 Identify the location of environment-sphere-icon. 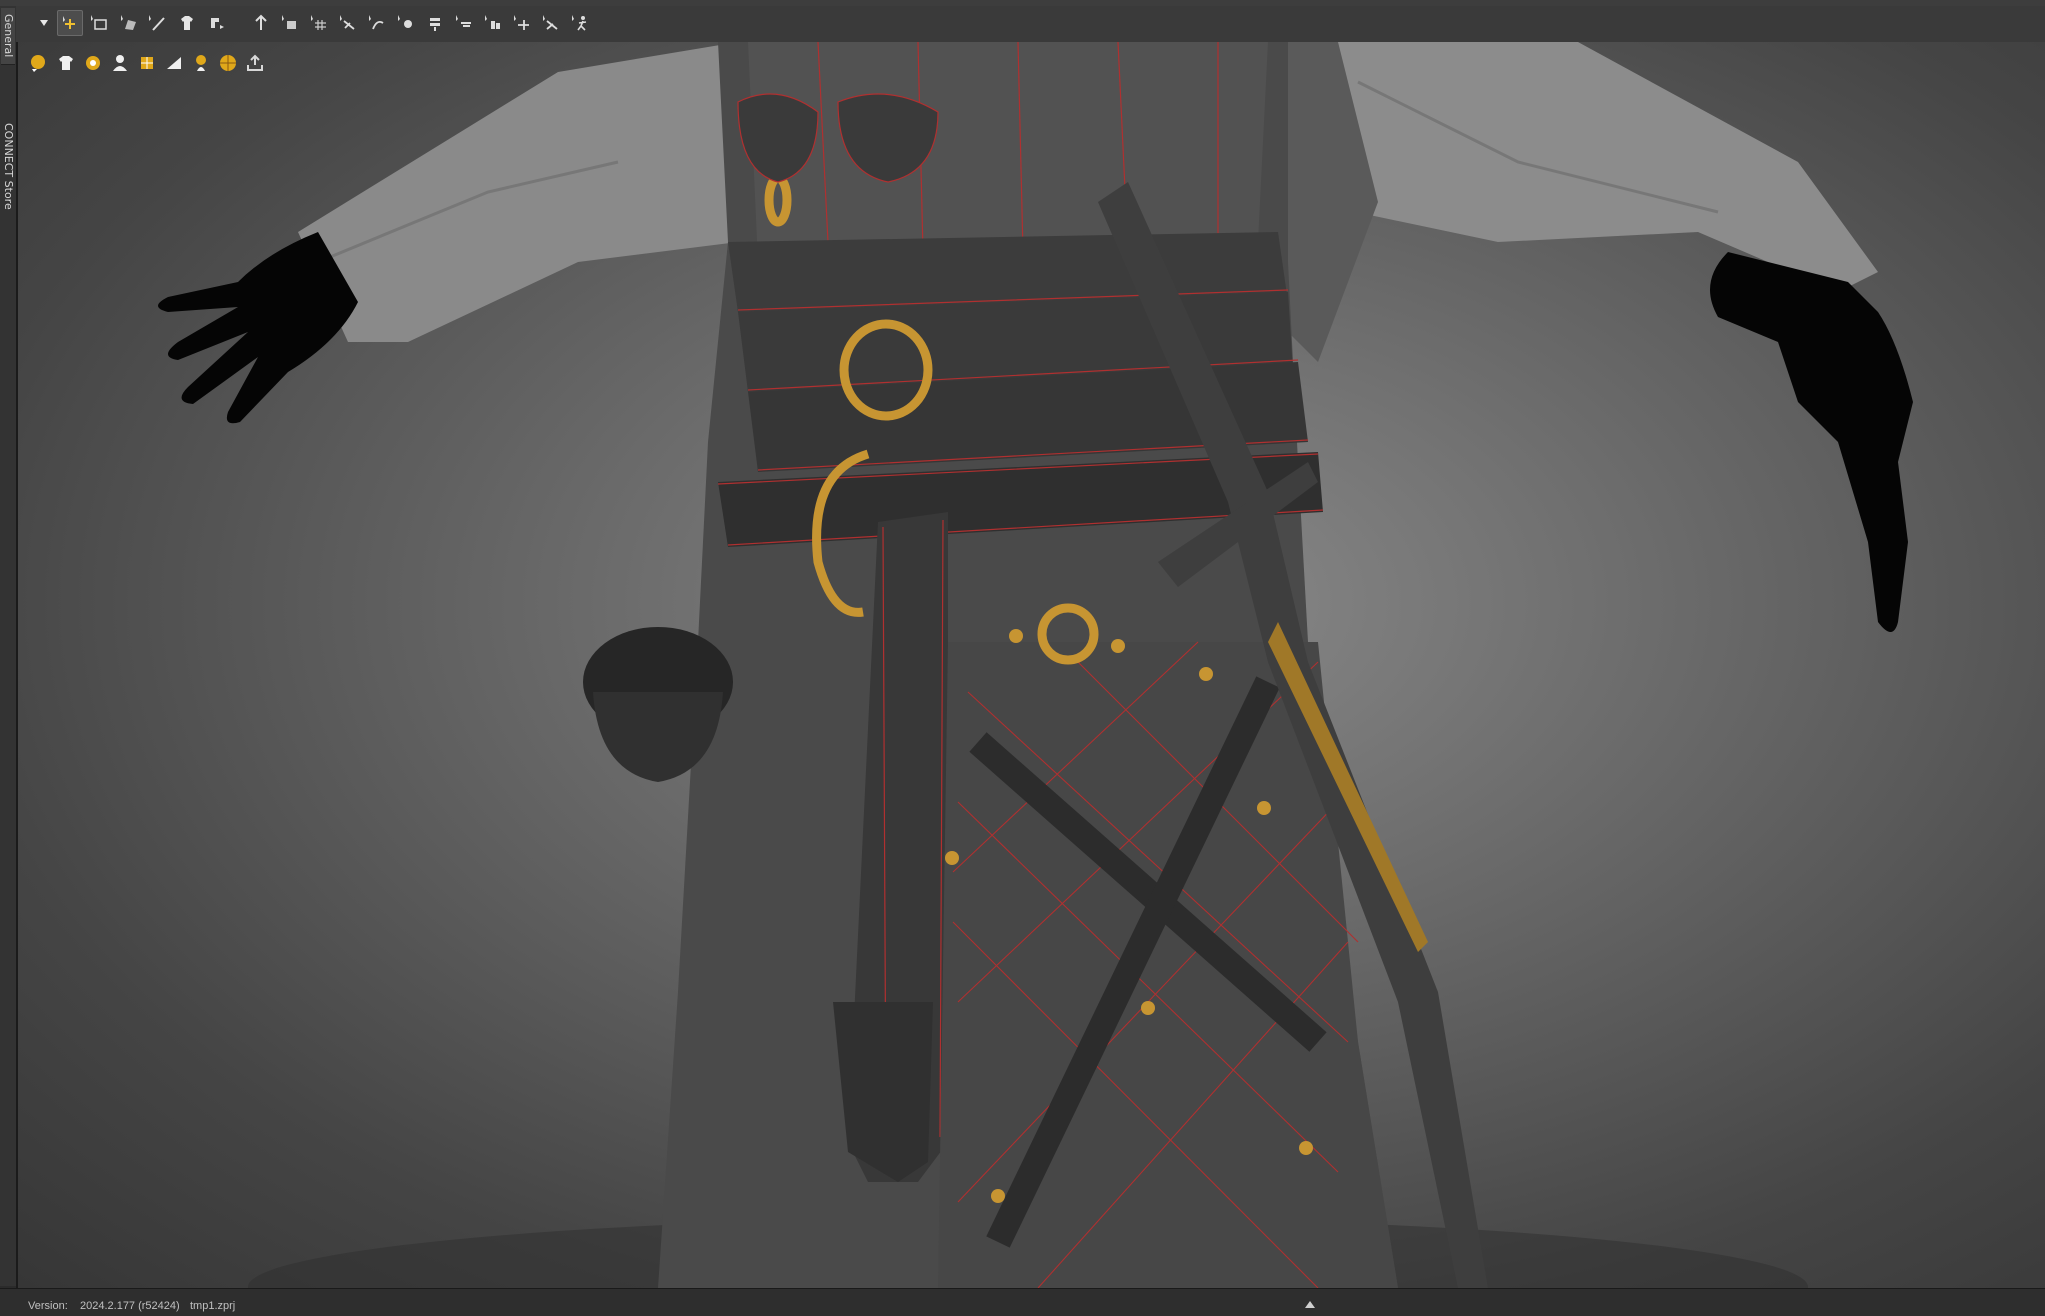
(228, 63).